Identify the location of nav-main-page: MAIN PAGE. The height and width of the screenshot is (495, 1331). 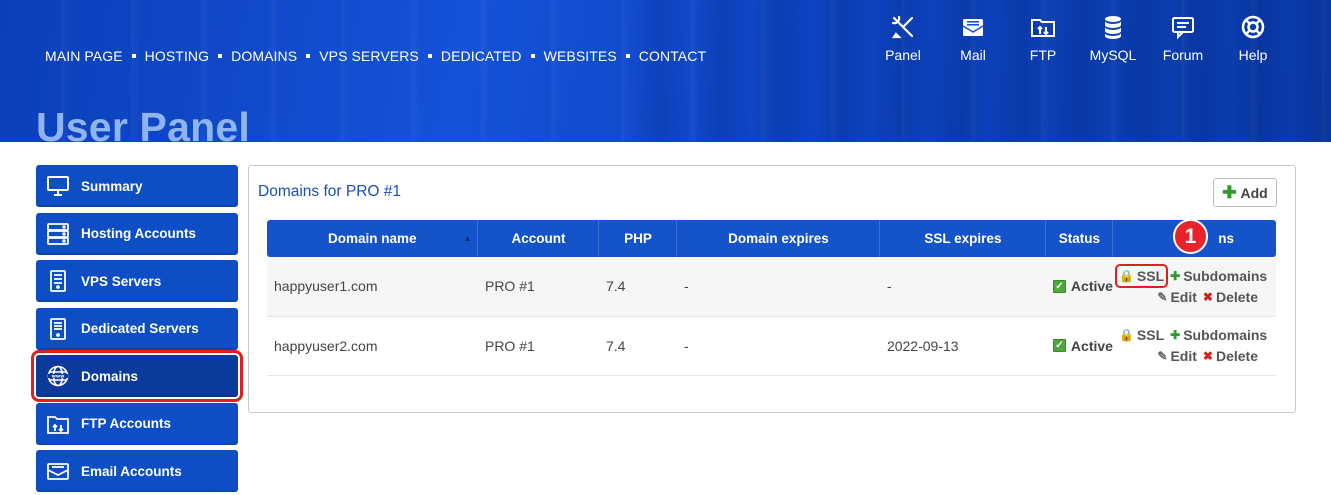
(84, 56).